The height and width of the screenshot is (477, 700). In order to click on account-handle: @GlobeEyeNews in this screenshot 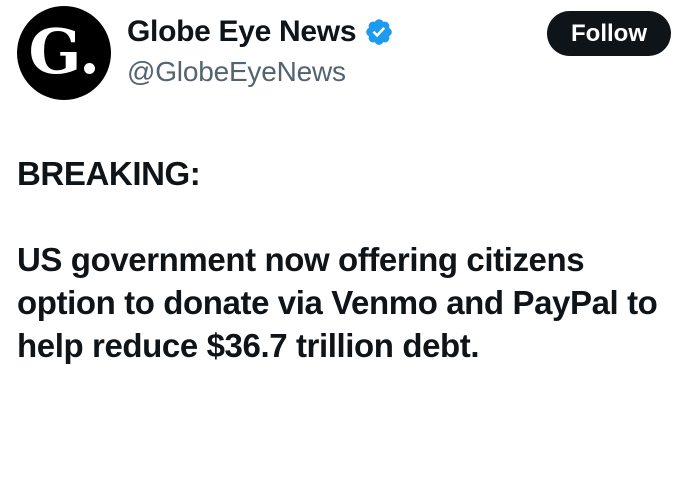, I will do `click(260, 72)`.